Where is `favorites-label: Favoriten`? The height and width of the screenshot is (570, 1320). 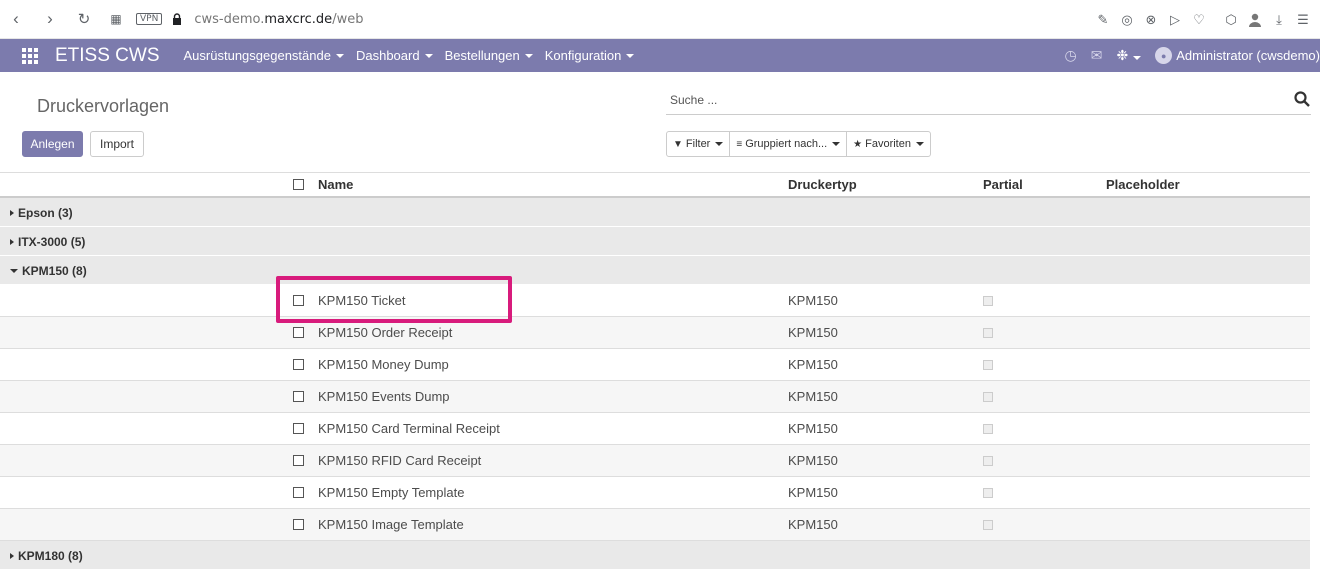
favorites-label: Favoriten is located at coordinates (888, 144).